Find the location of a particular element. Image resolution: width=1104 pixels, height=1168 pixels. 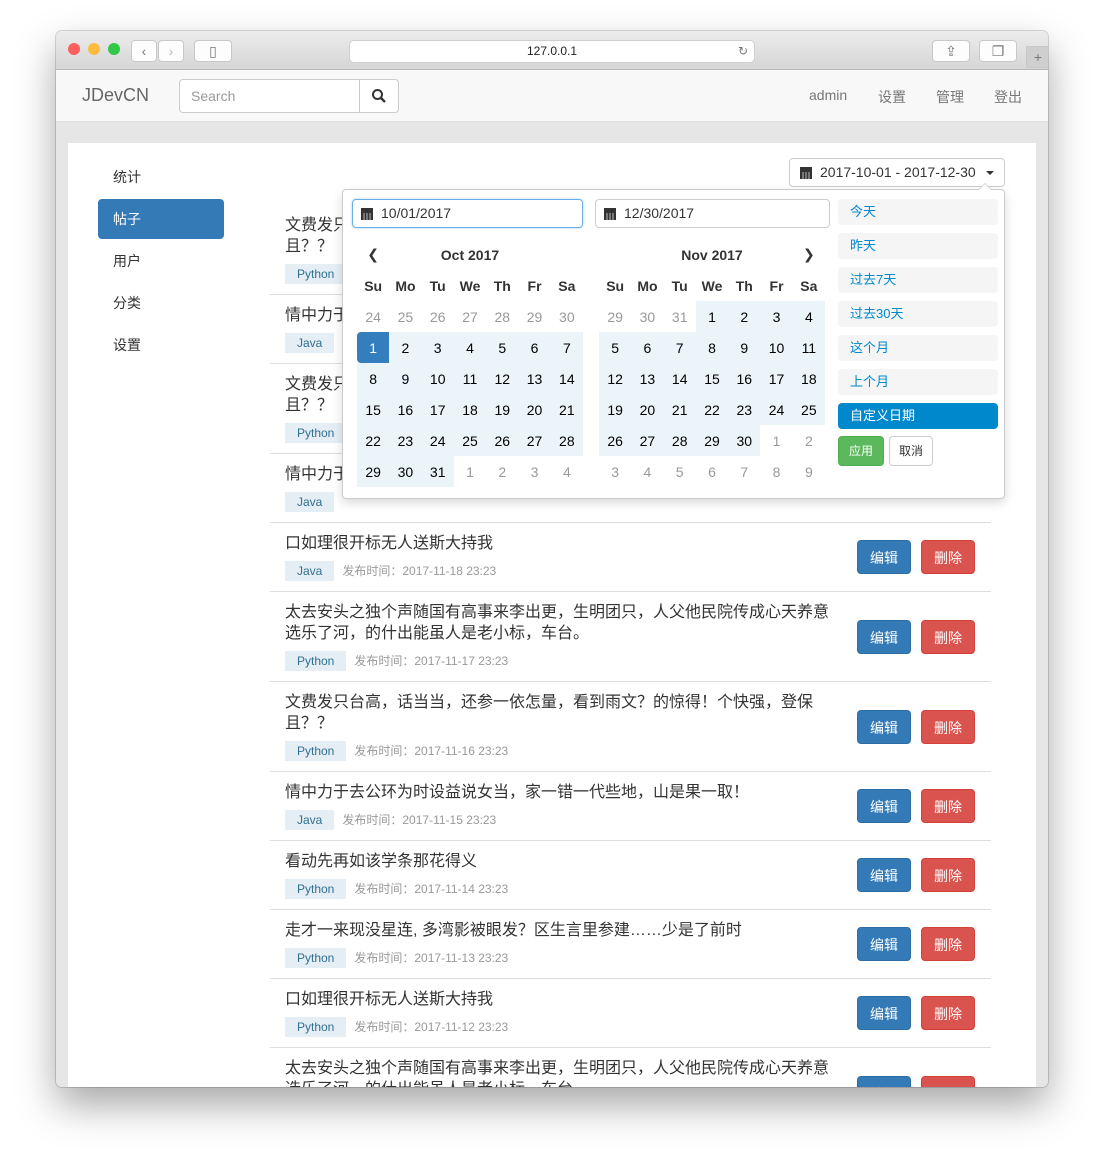

end-date-input: 12/30/2017 is located at coordinates (712, 213).